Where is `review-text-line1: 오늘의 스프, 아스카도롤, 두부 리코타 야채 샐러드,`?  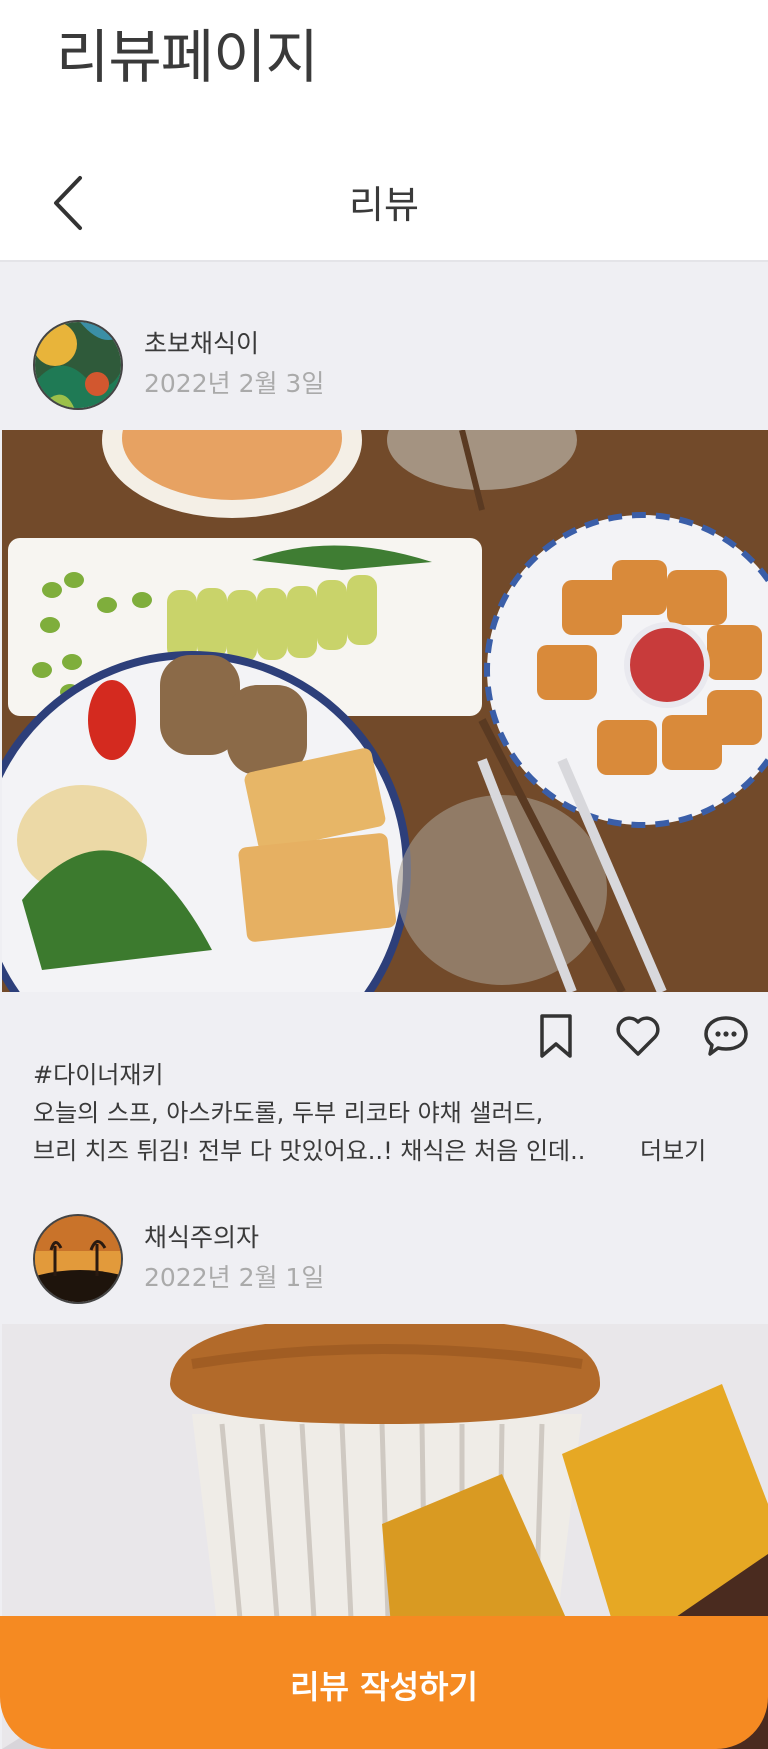 review-text-line1: 오늘의 스프, 아스카도롤, 두부 리코타 야채 샐러드, is located at coordinates (288, 1113).